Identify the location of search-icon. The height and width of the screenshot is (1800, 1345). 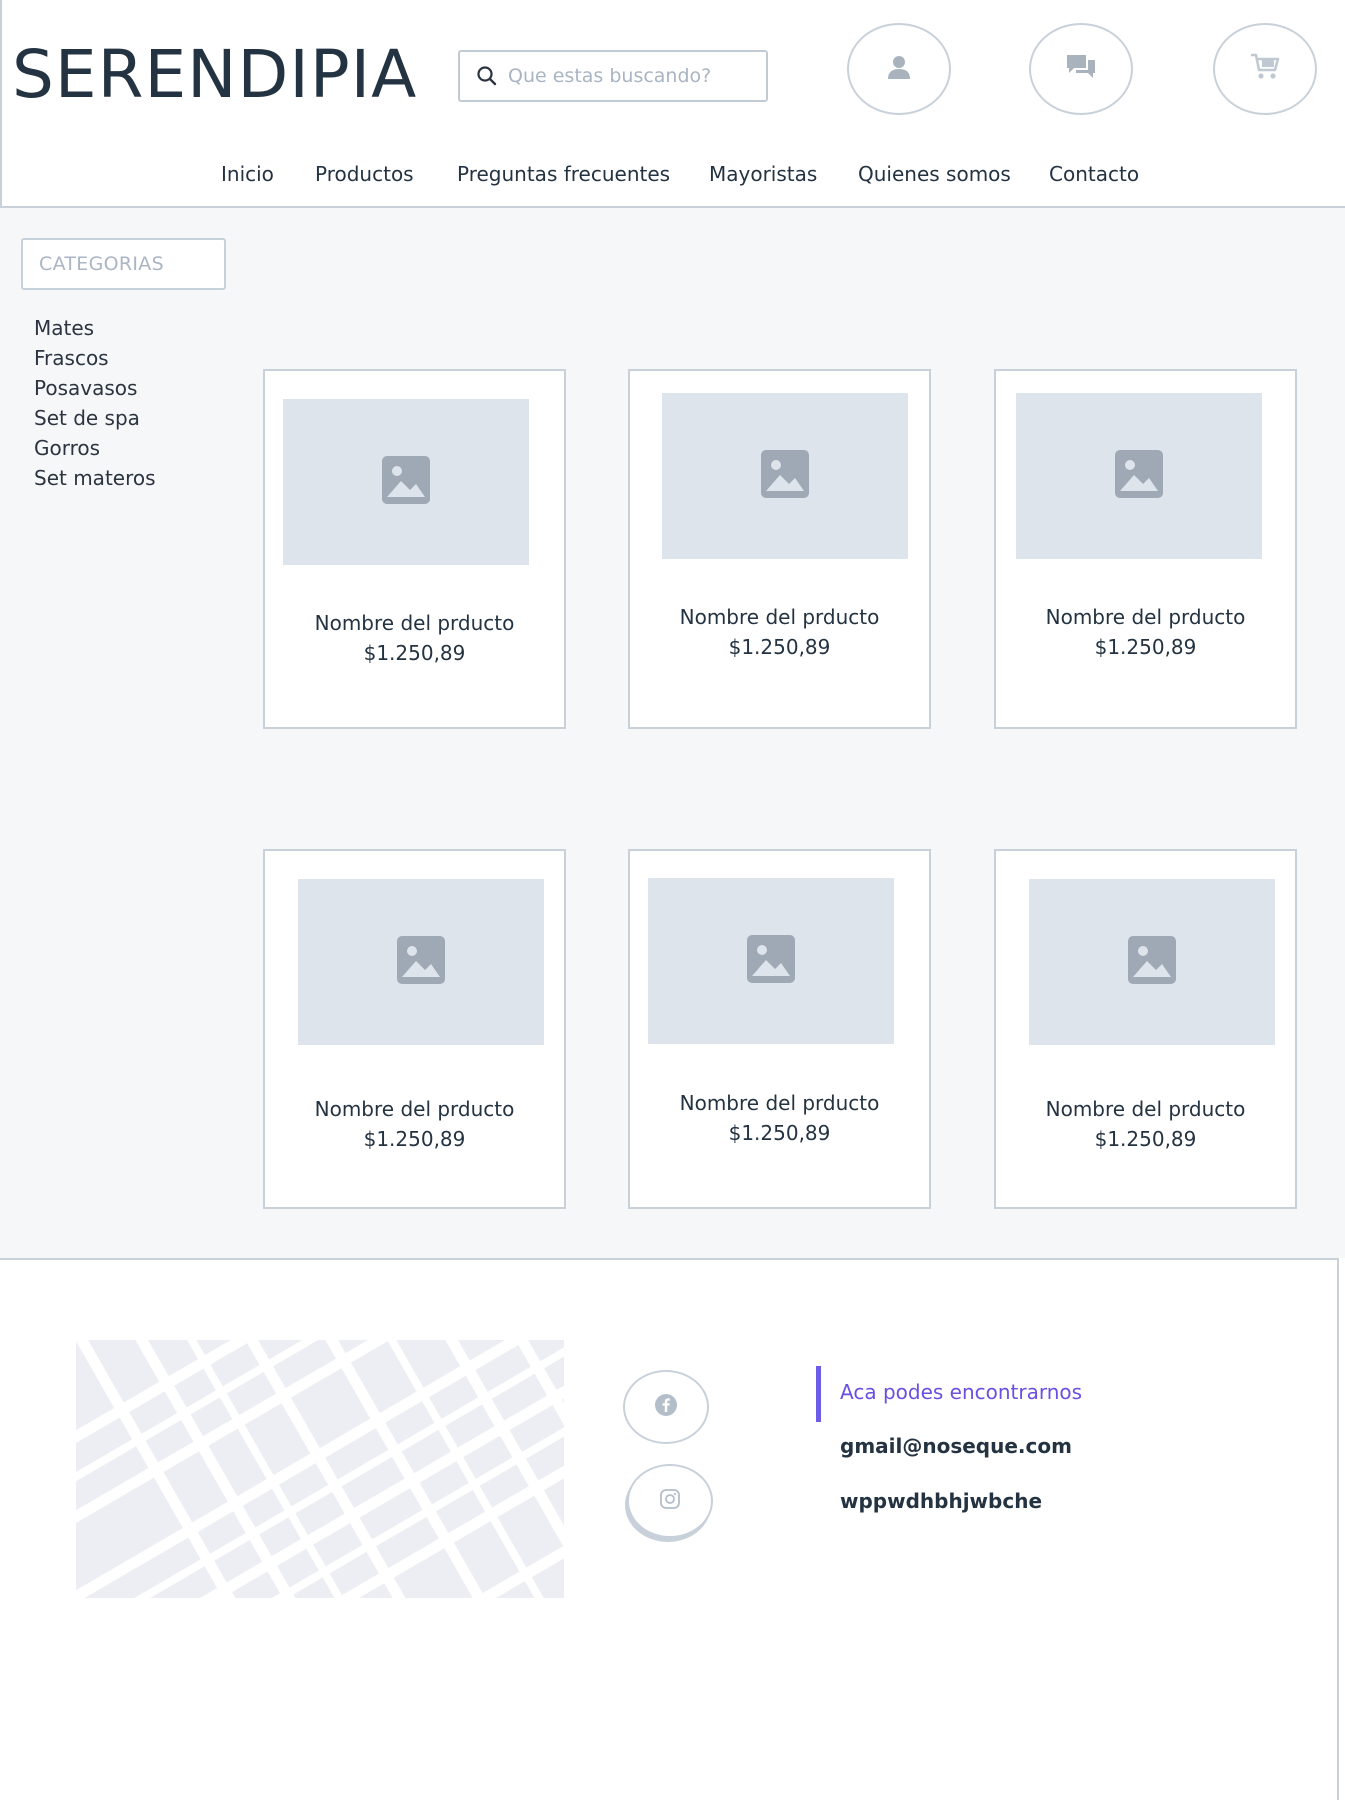
(487, 76).